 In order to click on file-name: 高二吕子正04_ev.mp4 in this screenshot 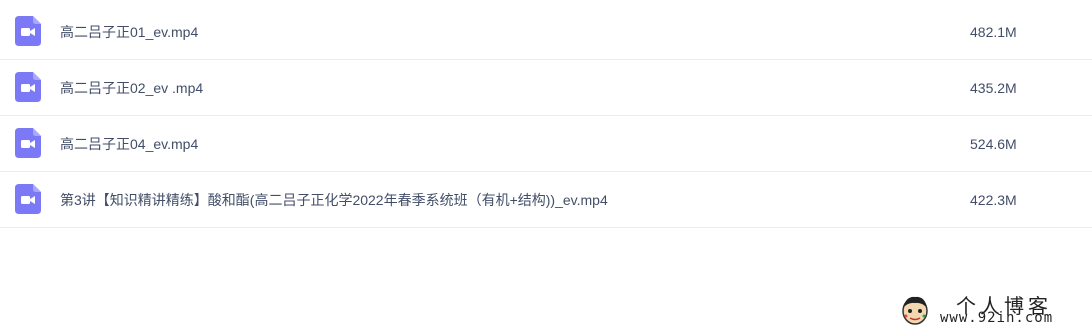, I will do `click(129, 144)`.